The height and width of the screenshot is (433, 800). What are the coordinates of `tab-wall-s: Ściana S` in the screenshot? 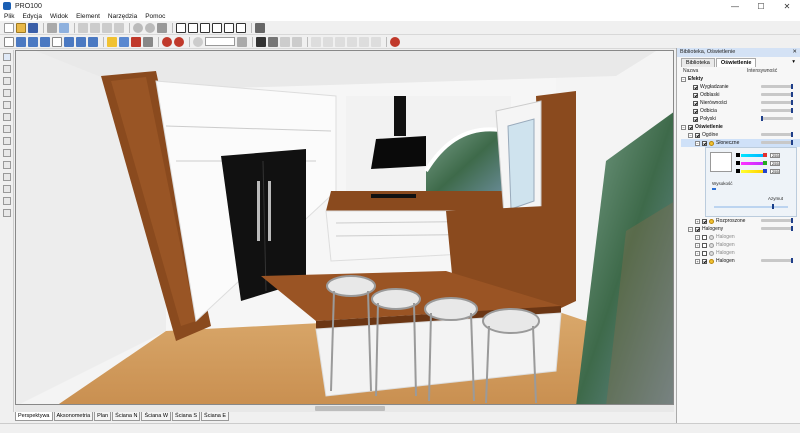 It's located at (186, 416).